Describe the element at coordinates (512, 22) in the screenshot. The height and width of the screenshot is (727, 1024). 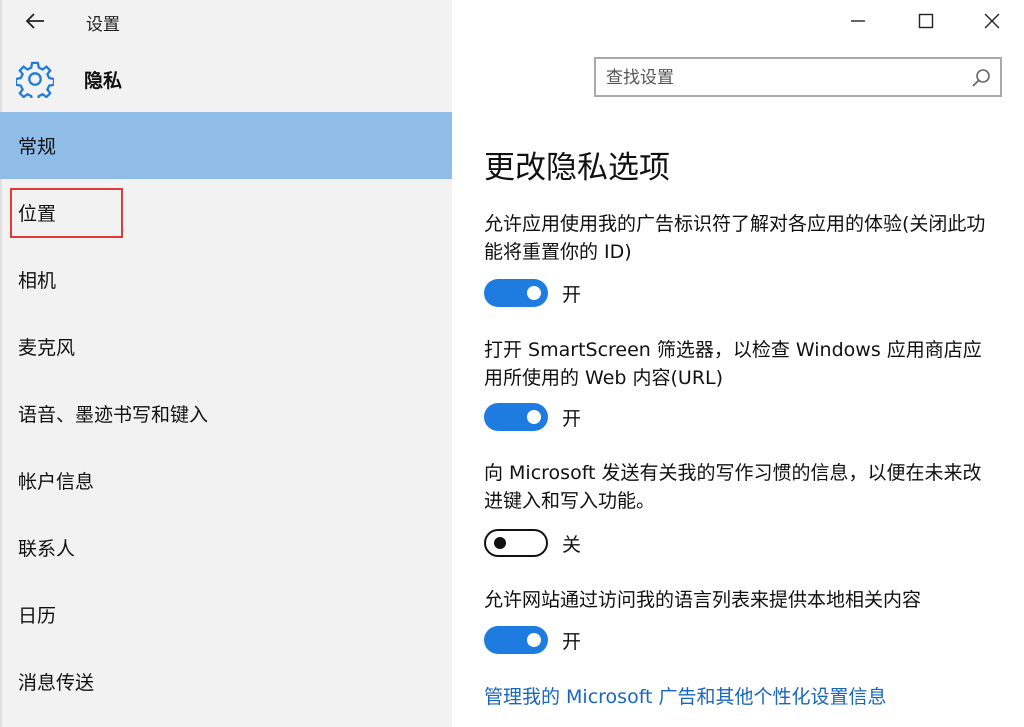
I see `title-bar: 设置` at that location.